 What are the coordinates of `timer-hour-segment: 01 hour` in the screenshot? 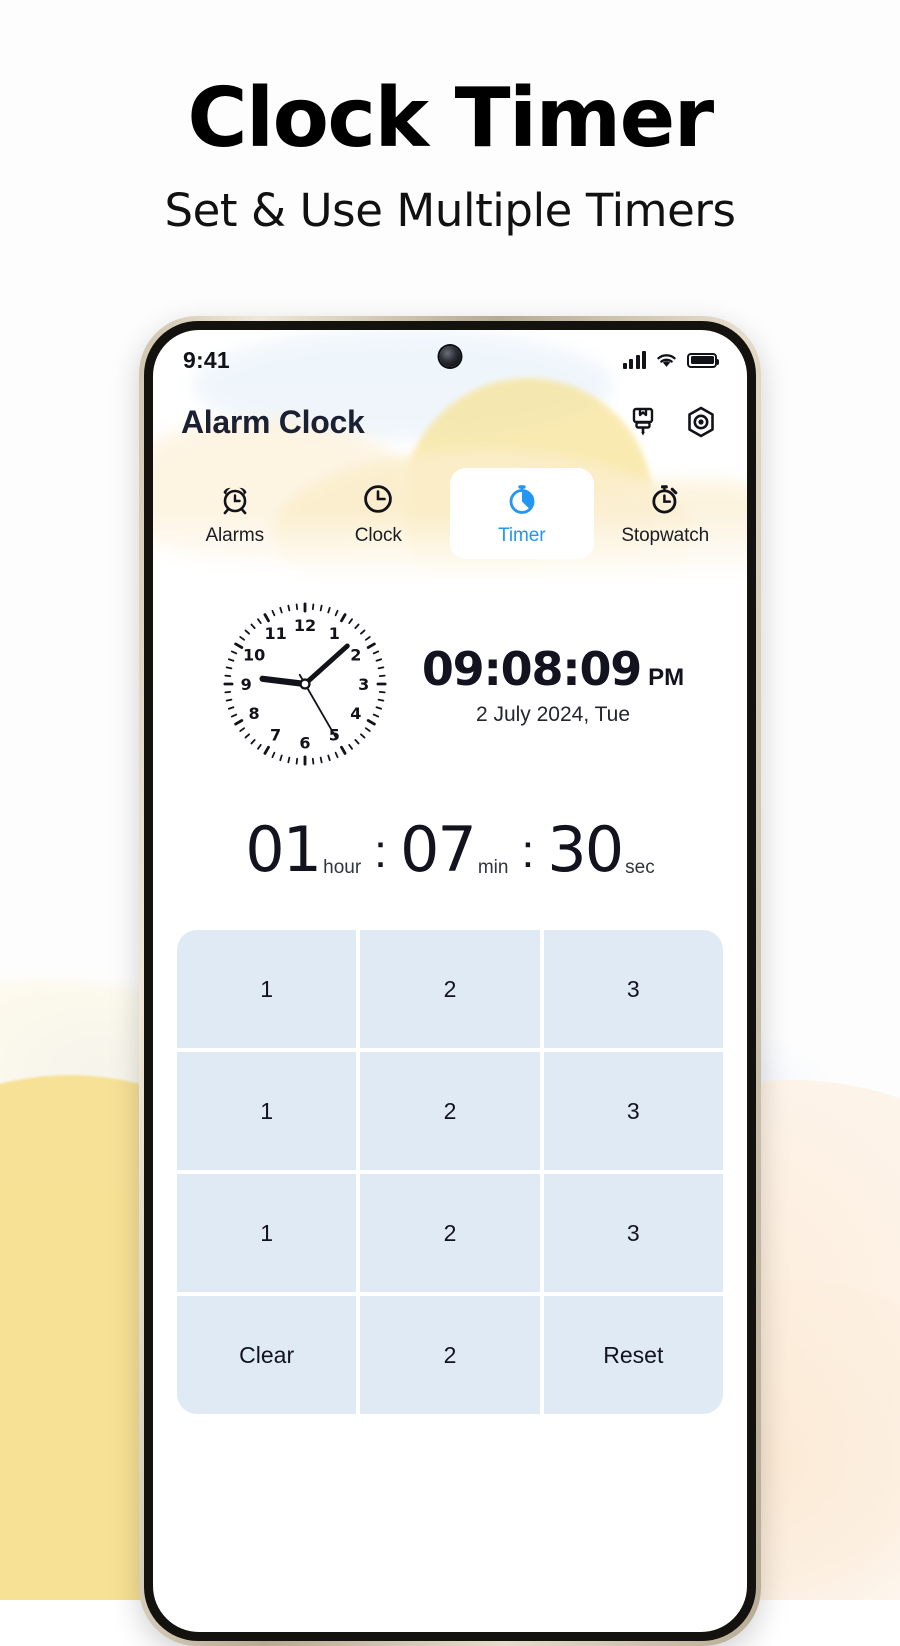 It's located at (303, 849).